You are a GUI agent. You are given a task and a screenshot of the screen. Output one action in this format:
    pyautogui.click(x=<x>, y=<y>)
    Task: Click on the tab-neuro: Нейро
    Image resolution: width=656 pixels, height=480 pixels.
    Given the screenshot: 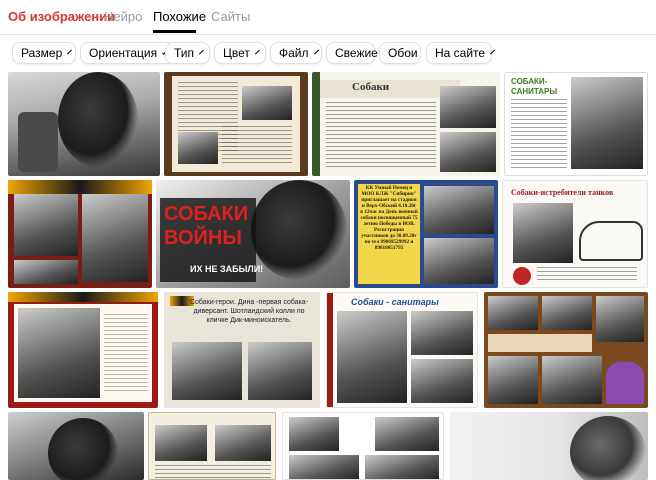 What is the action you would take?
    pyautogui.click(x=123, y=16)
    